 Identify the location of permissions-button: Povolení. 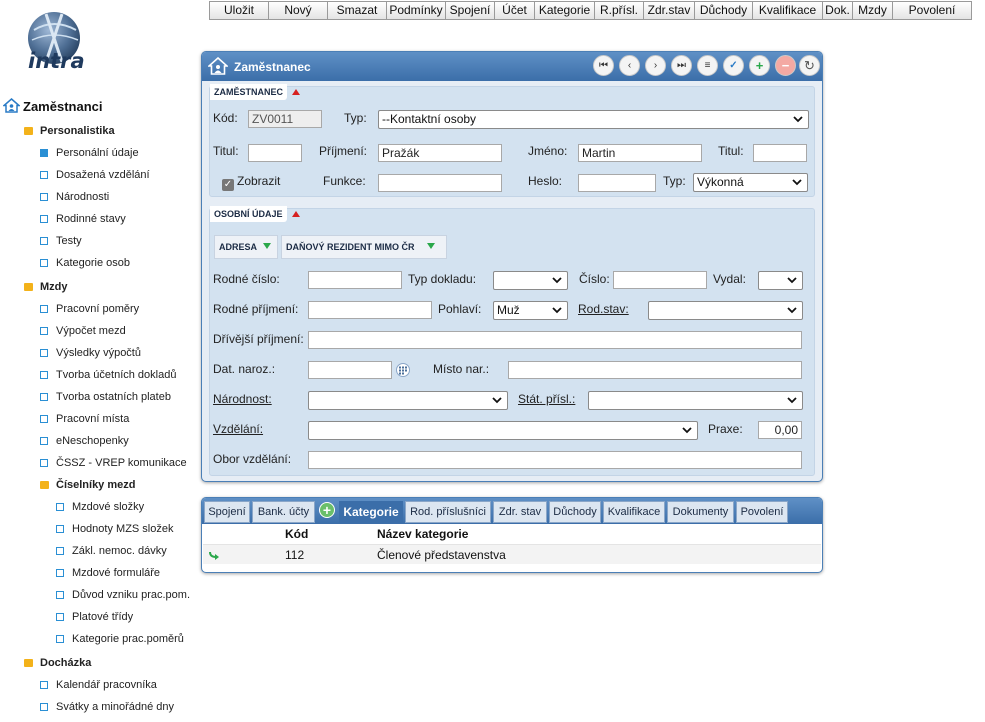
(932, 10).